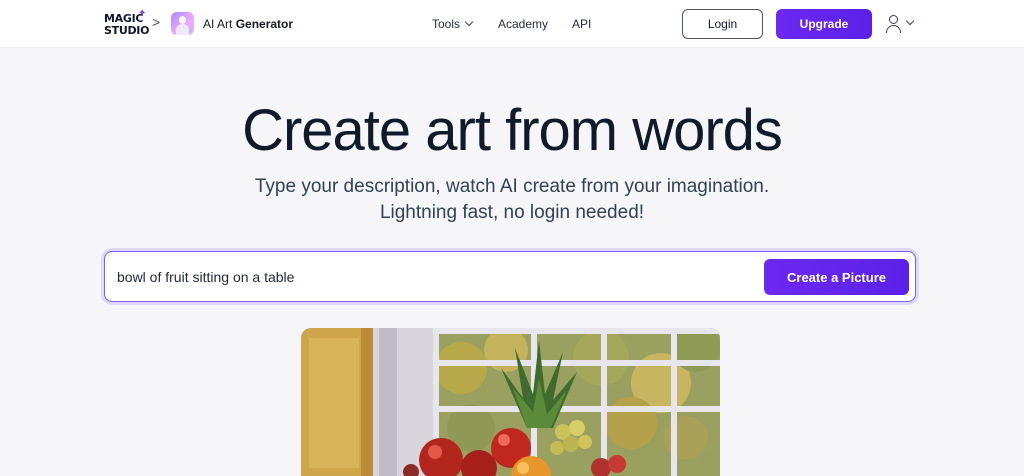 The height and width of the screenshot is (476, 1024). Describe the element at coordinates (512, 130) in the screenshot. I see `hero-title: Create art from words` at that location.